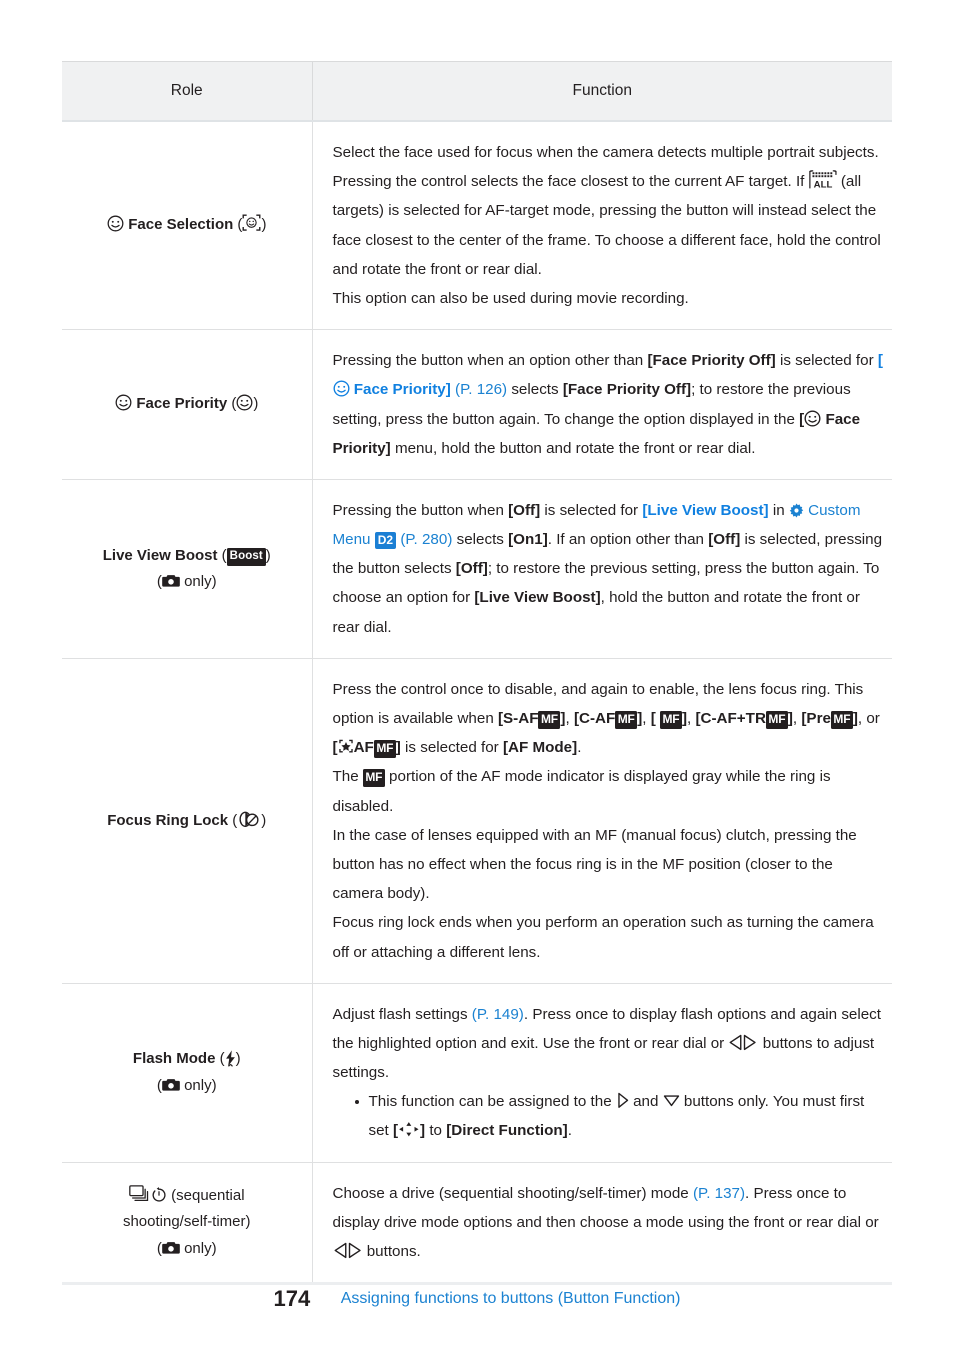 This screenshot has width=954, height=1354. What do you see at coordinates (816, 718) in the screenshot?
I see `label: [Pre` at bounding box center [816, 718].